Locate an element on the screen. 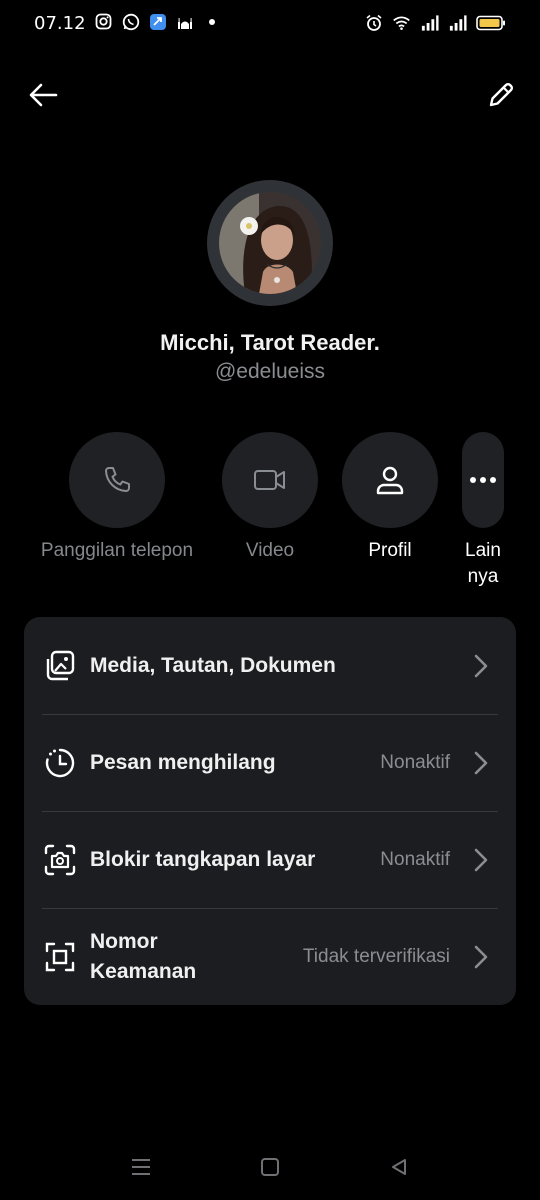 Image resolution: width=540 pixels, height=1200 pixels. whatsapp-icon is located at coordinates (130, 21).